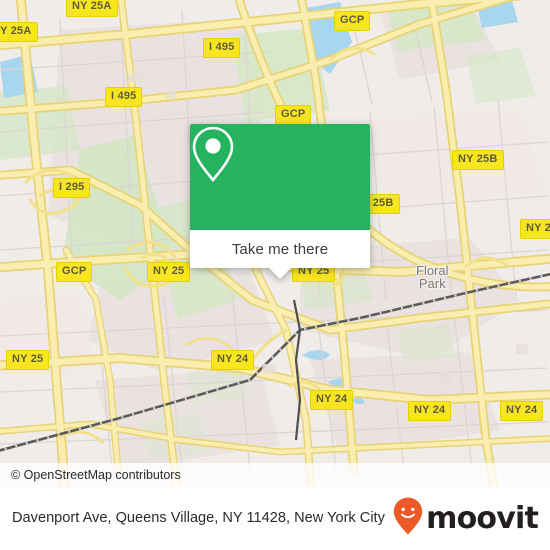 Image resolution: width=550 pixels, height=550 pixels. What do you see at coordinates (280, 273) in the screenshot?
I see `popup-tail` at bounding box center [280, 273].